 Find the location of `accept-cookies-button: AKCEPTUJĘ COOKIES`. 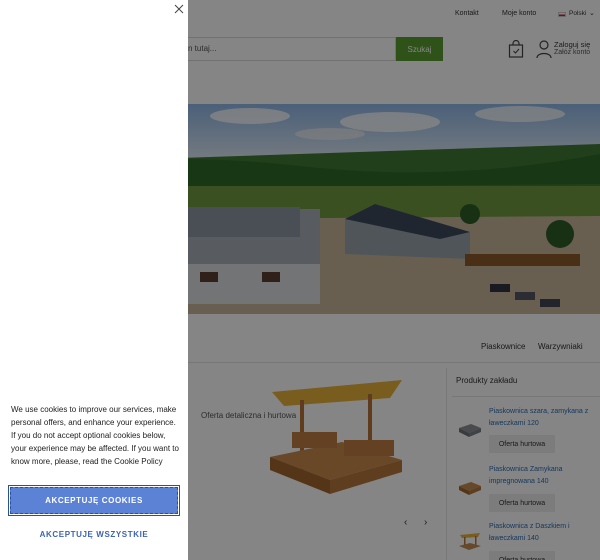

accept-cookies-button: AKCEPTUJĘ COOKIES is located at coordinates (94, 500).